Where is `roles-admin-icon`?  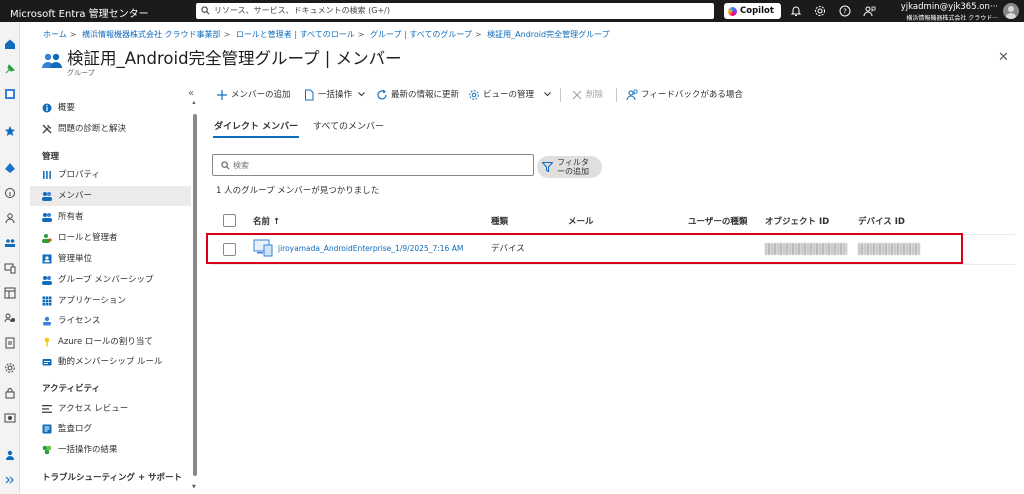
roles-admin-icon is located at coordinates (10, 318).